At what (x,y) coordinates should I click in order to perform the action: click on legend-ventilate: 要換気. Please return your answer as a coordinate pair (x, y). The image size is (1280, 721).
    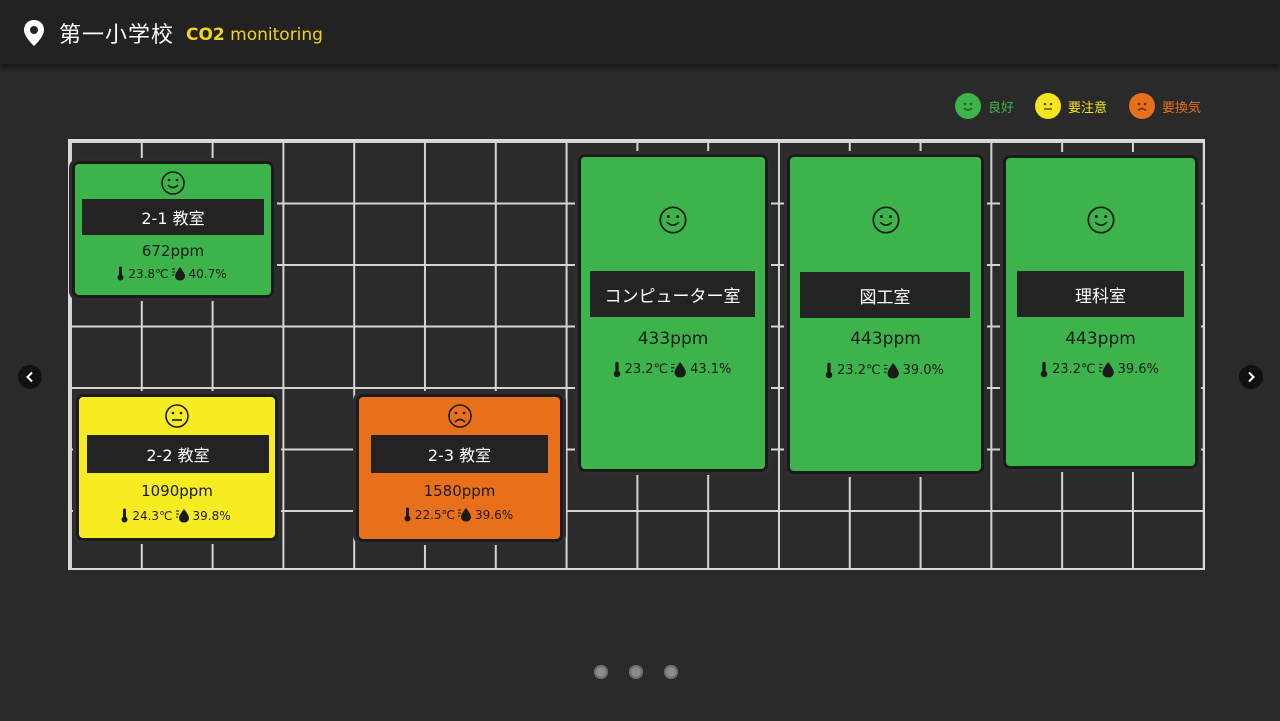
    Looking at the image, I should click on (1165, 106).